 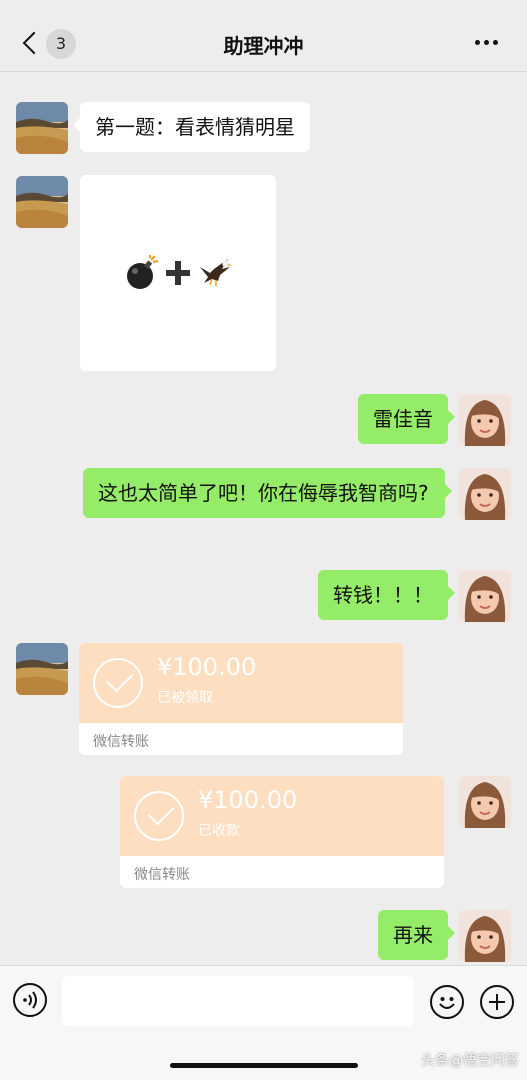 I want to click on plus-sign-icon, so click(x=178, y=273).